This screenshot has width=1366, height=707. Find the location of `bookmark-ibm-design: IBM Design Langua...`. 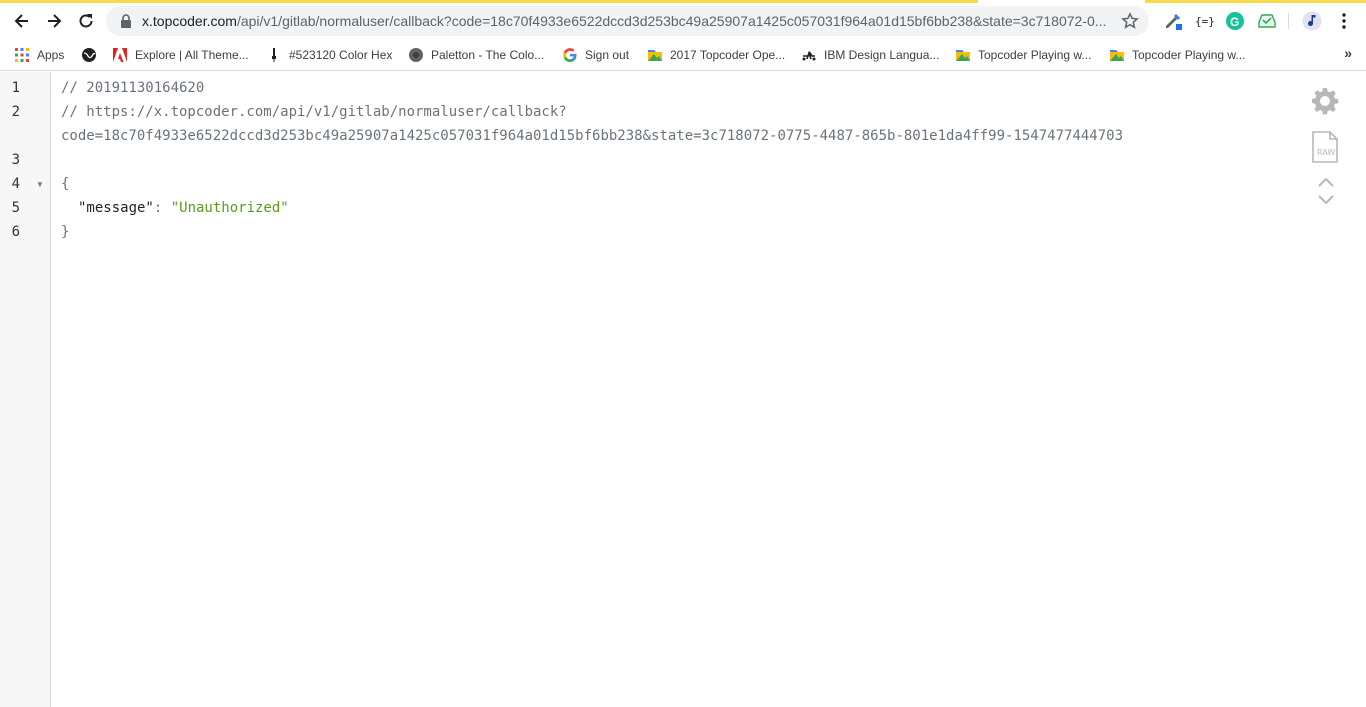

bookmark-ibm-design: IBM Design Langua... is located at coordinates (870, 55).